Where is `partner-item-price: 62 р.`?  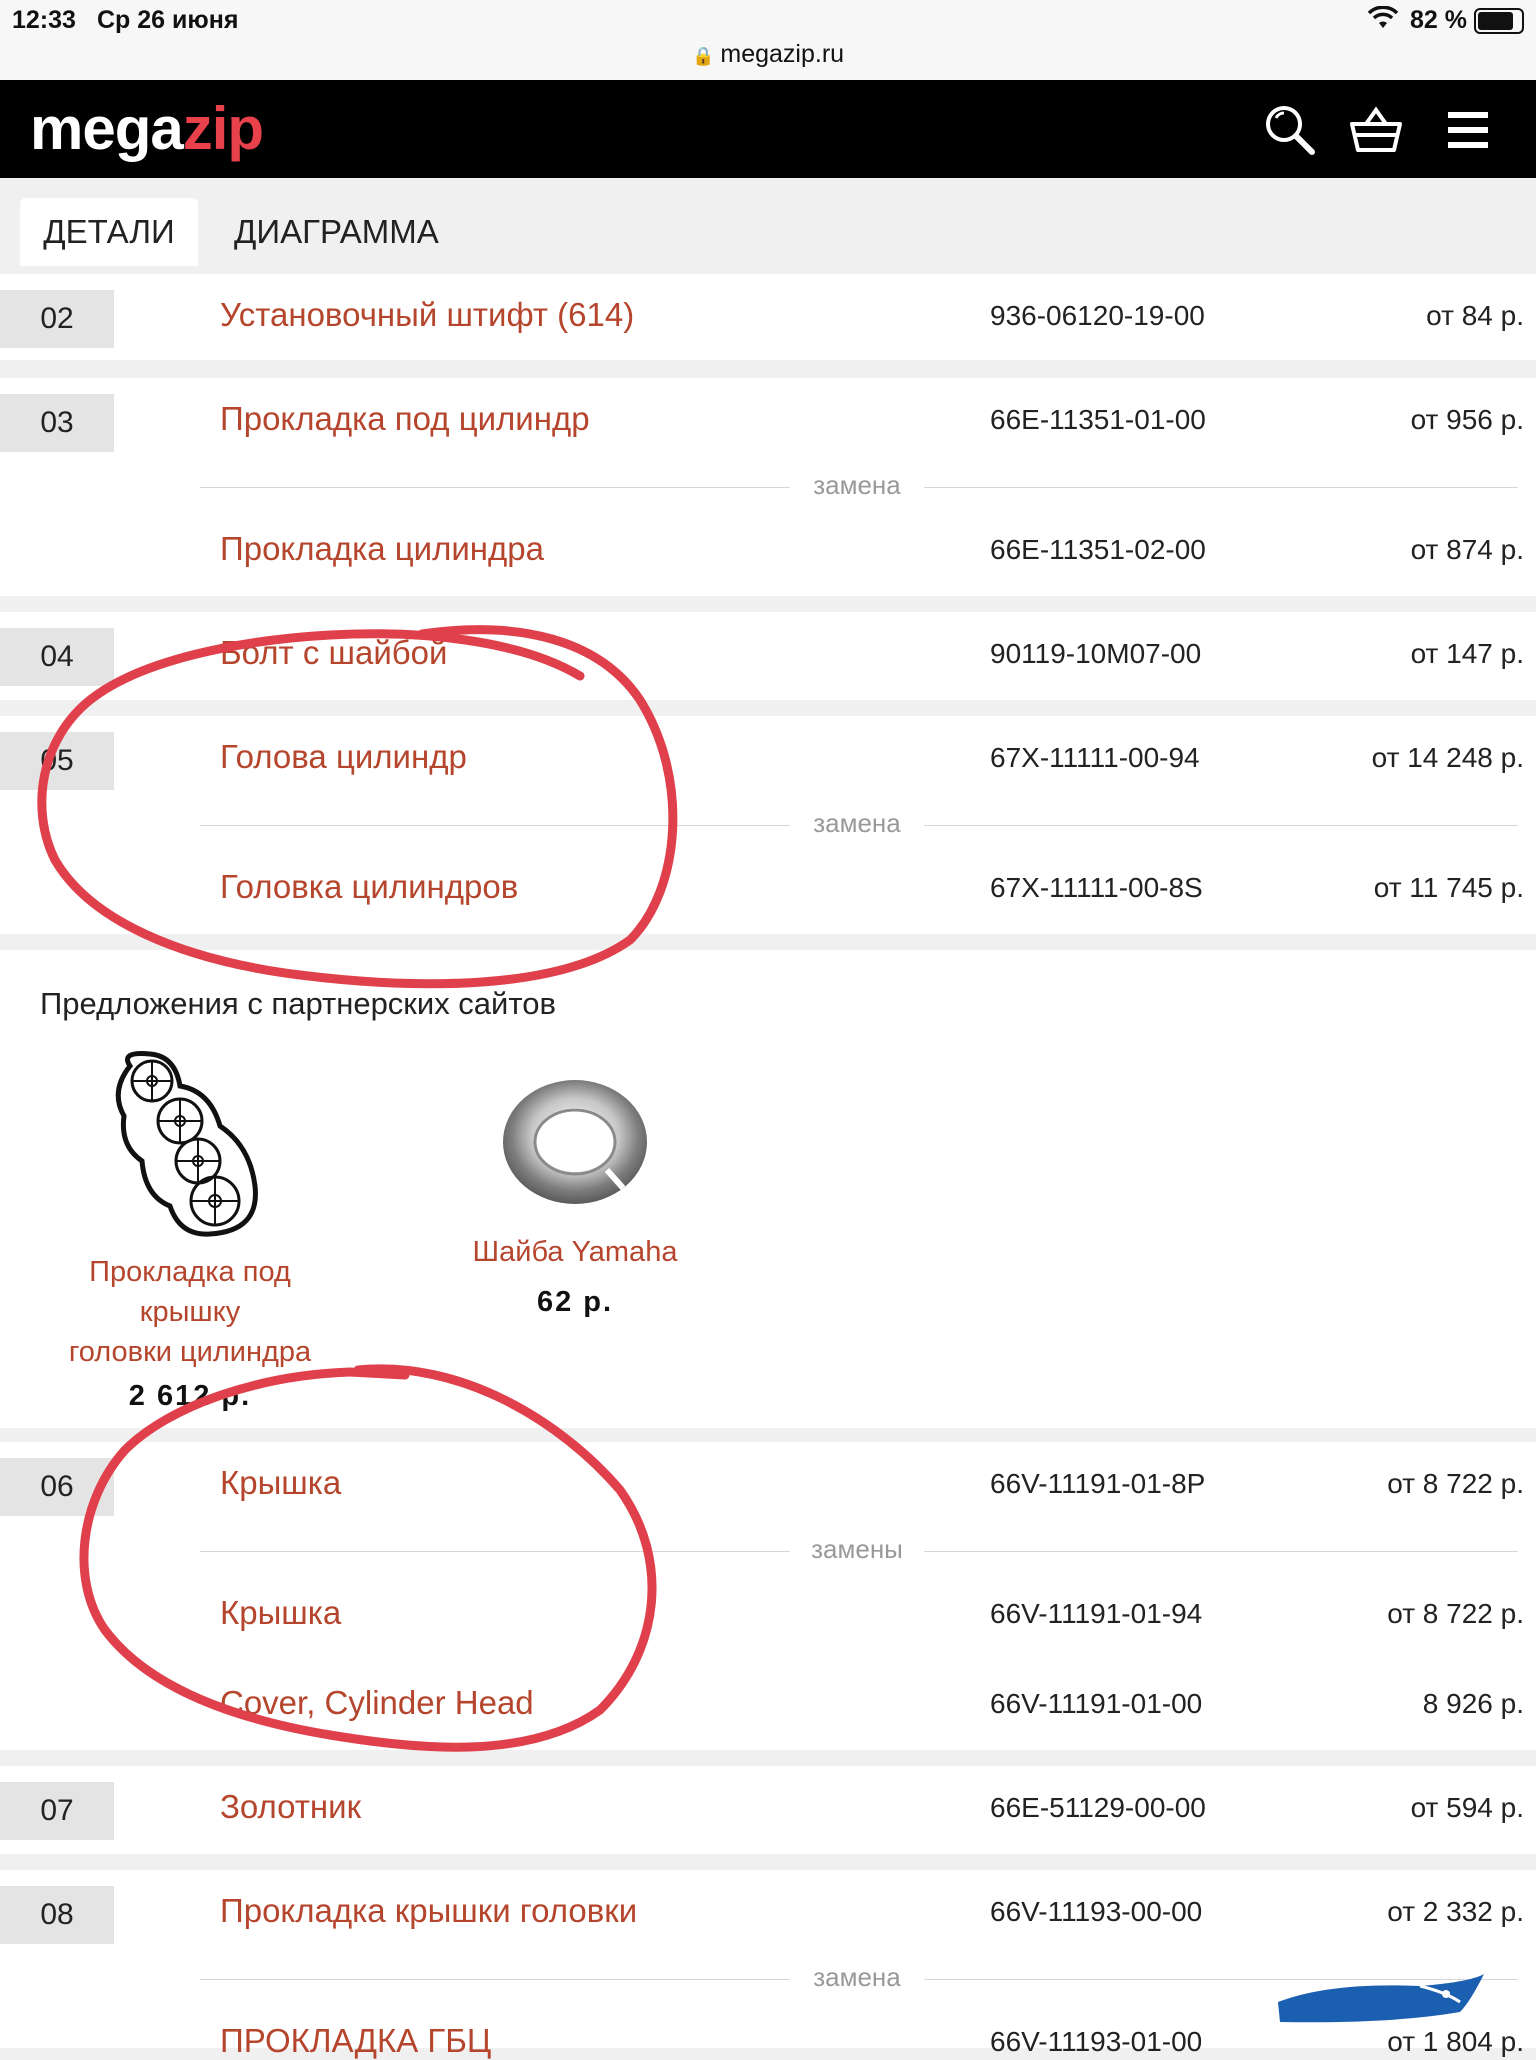 partner-item-price: 62 р. is located at coordinates (575, 1302).